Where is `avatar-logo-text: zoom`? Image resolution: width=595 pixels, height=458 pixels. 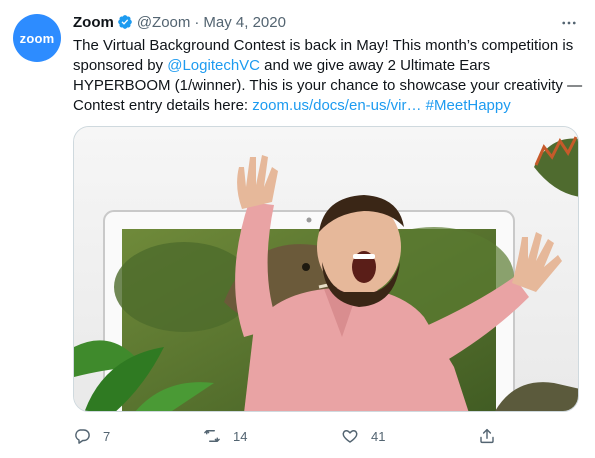 avatar-logo-text: zoom is located at coordinates (37, 38).